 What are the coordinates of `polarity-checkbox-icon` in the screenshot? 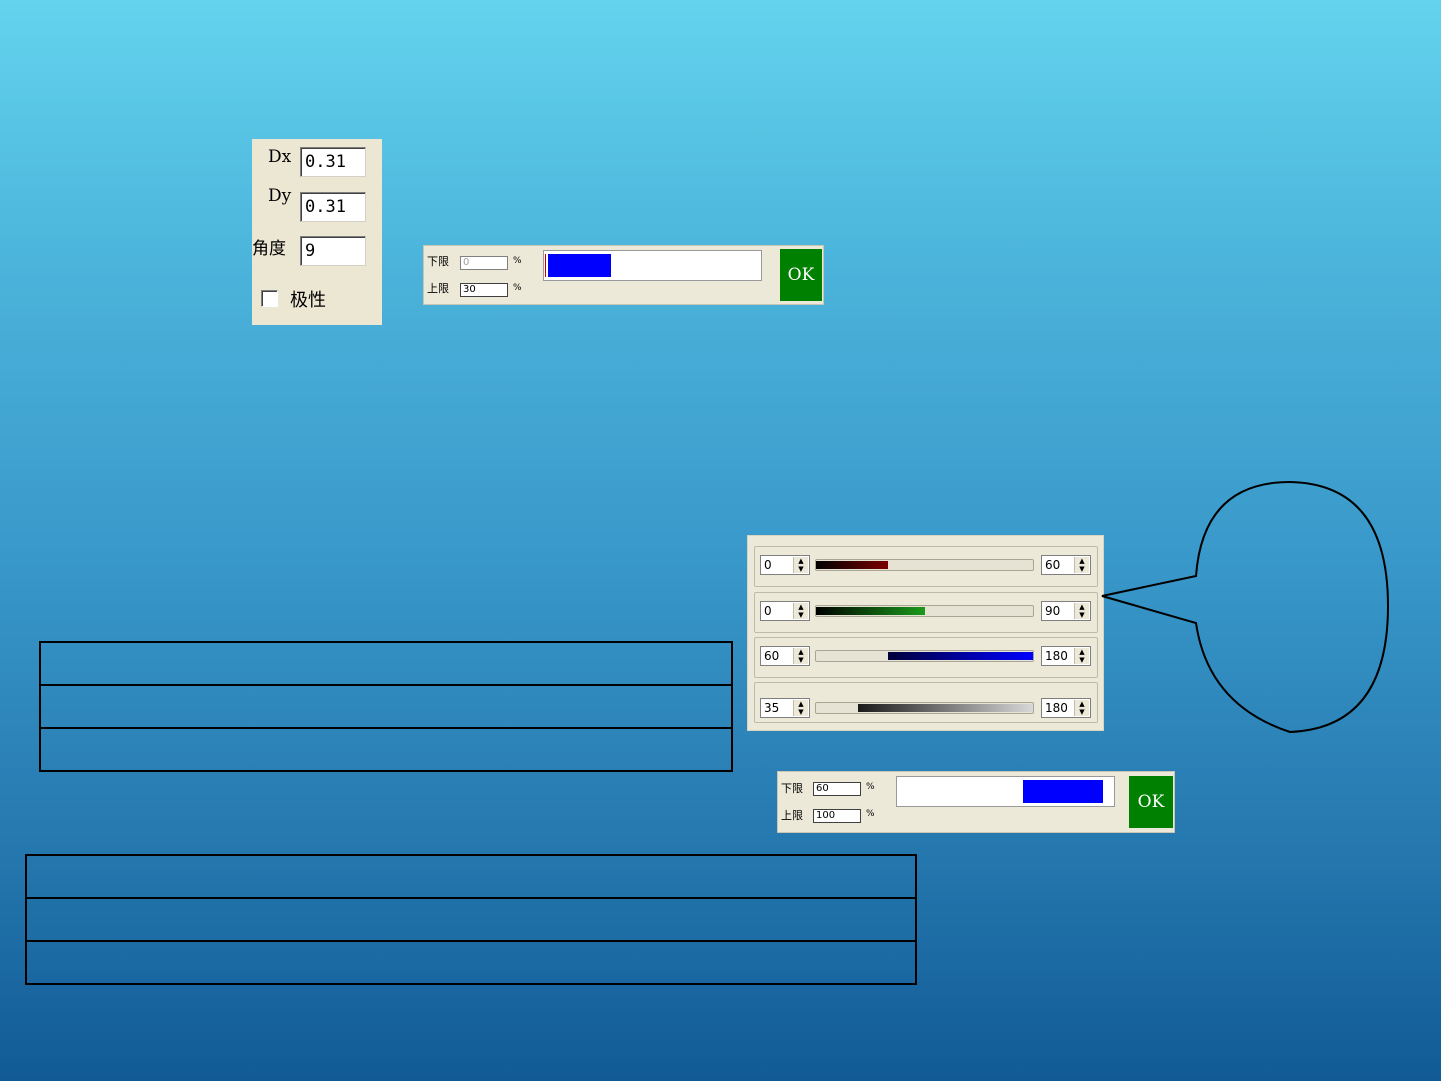 It's located at (269, 298).